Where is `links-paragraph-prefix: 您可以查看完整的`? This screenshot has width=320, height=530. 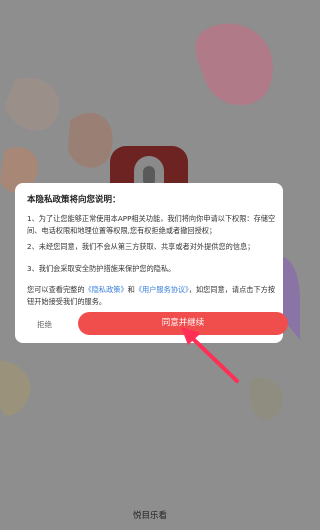 links-paragraph-prefix: 您可以查看完整的 is located at coordinates (56, 289).